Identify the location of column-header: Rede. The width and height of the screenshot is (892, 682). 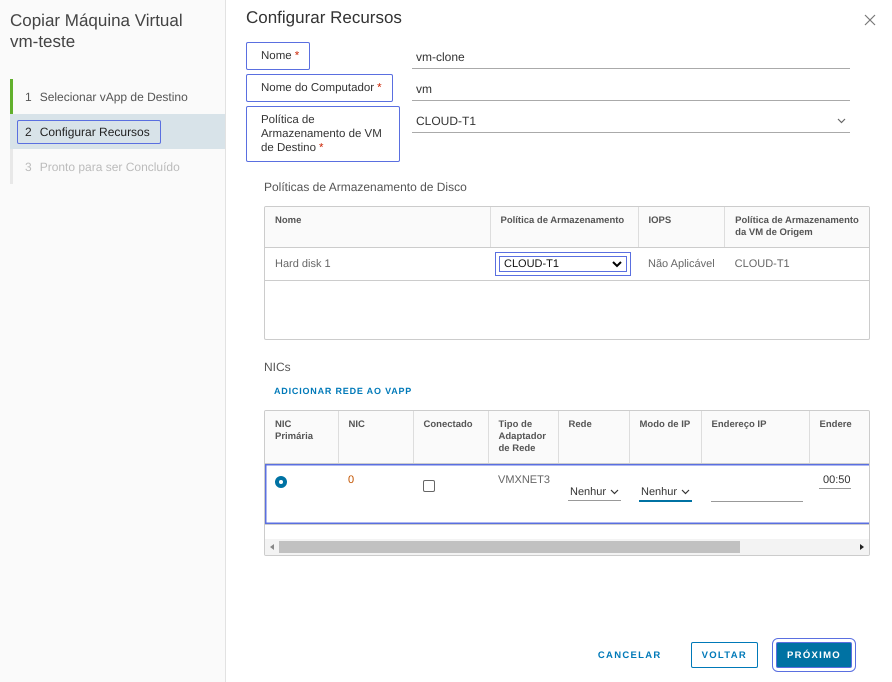
(593, 437).